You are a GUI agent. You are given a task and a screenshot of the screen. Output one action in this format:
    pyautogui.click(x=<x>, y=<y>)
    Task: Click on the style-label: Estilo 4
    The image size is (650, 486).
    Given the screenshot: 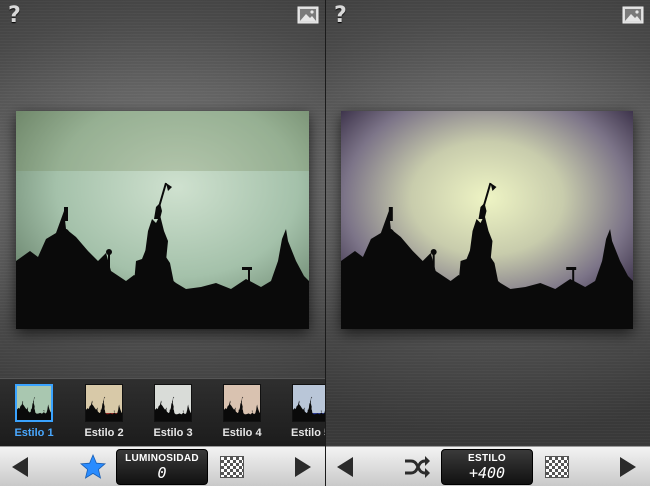 What is the action you would take?
    pyautogui.click(x=242, y=433)
    